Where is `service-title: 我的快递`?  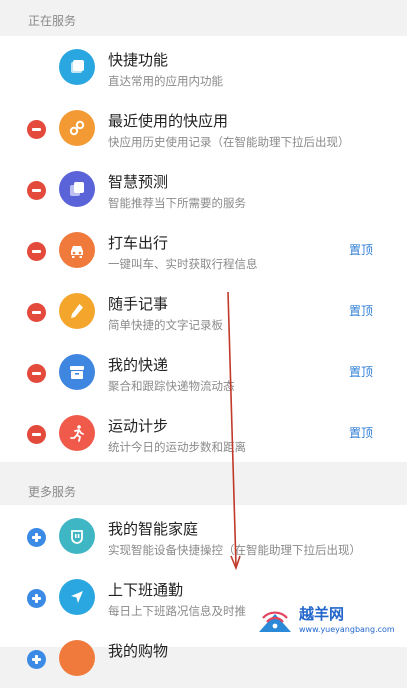
service-title: 我的快递 is located at coordinates (138, 365).